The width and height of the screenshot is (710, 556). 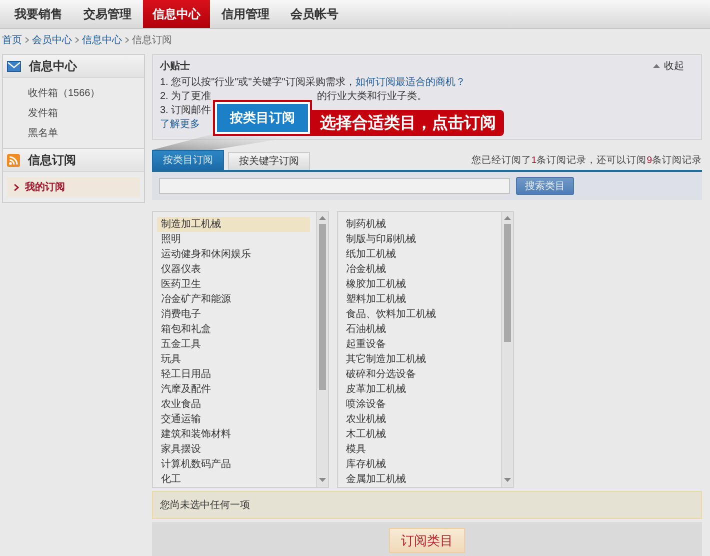 I want to click on list-item: 金属加工机械, so click(x=418, y=479).